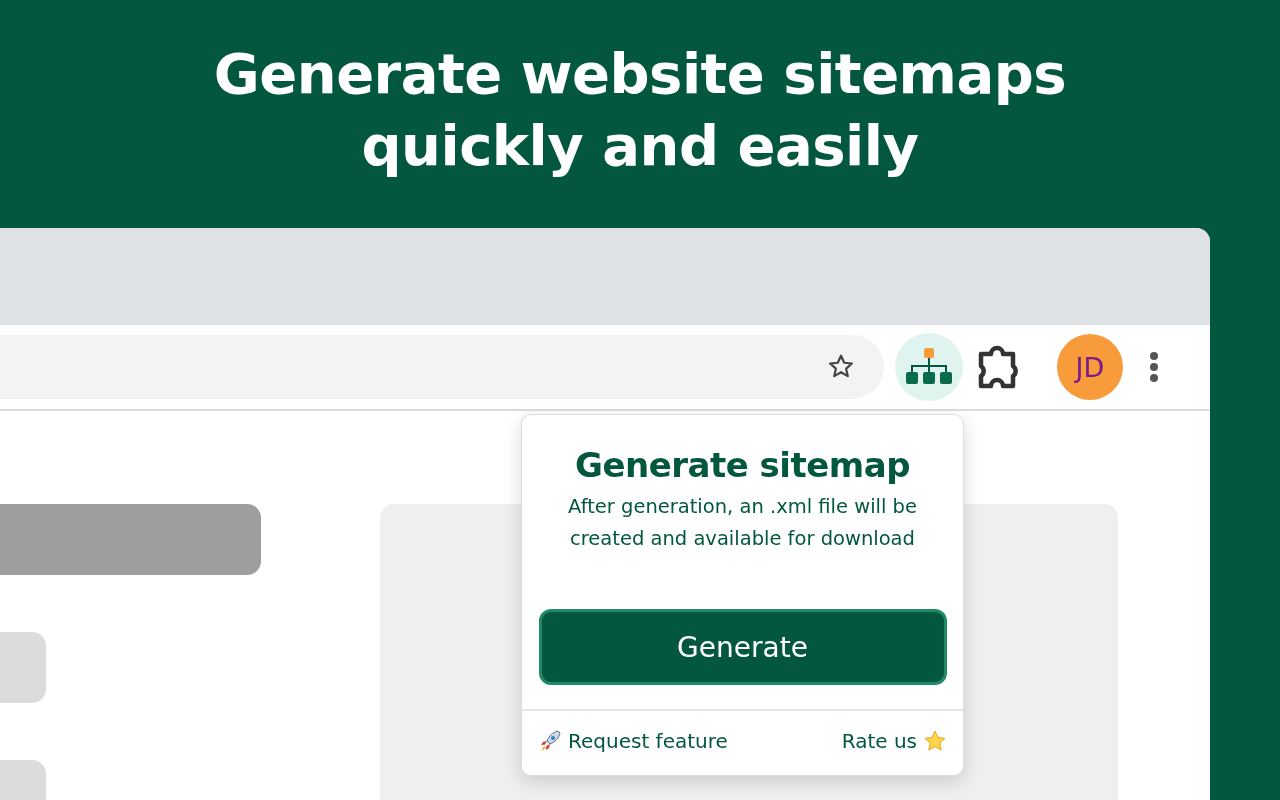 The height and width of the screenshot is (800, 1280). Describe the element at coordinates (935, 741) in the screenshot. I see `star-icon` at that location.